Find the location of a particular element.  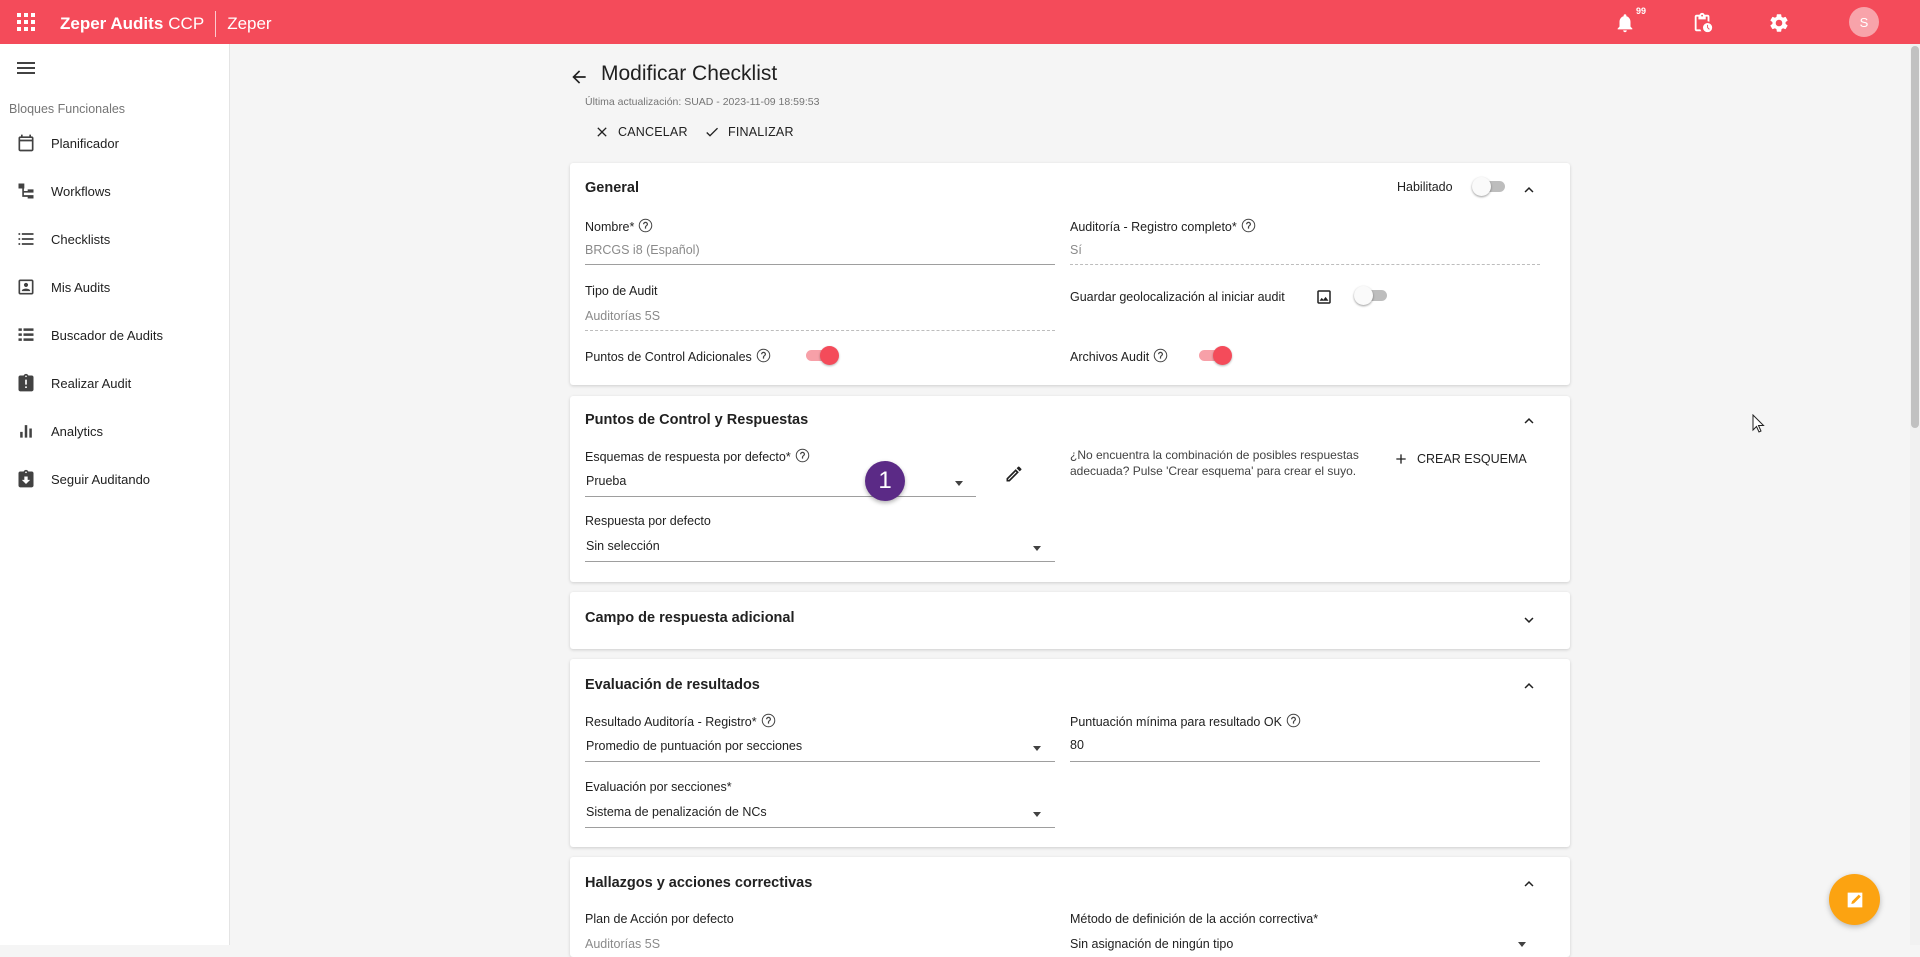

audit-files-toggle is located at coordinates (1214, 355).